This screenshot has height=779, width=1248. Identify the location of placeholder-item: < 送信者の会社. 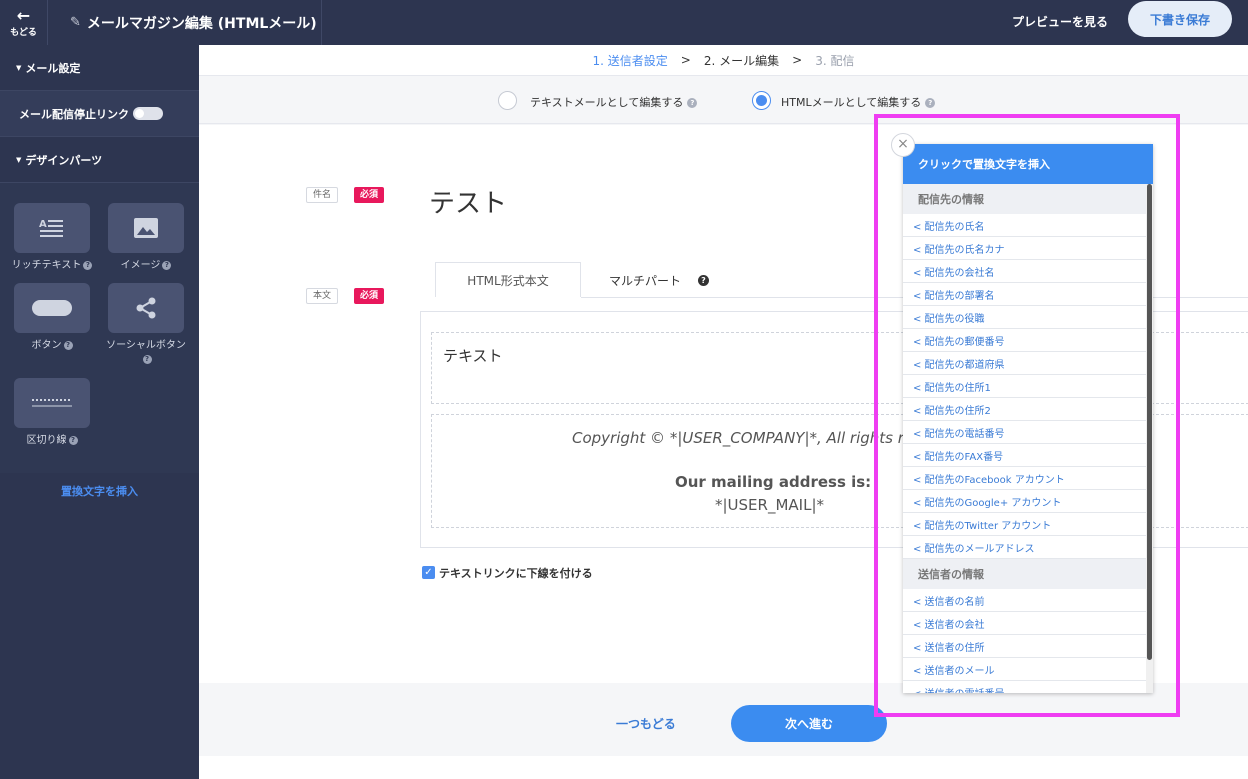
(1024, 623).